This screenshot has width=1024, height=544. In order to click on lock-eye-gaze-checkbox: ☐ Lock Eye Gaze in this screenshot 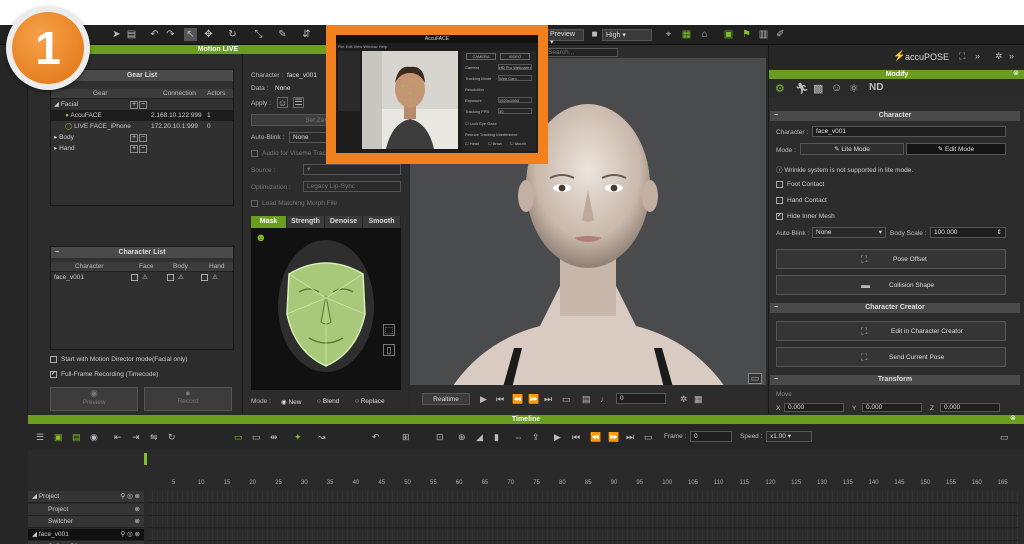, I will do `click(481, 123)`.